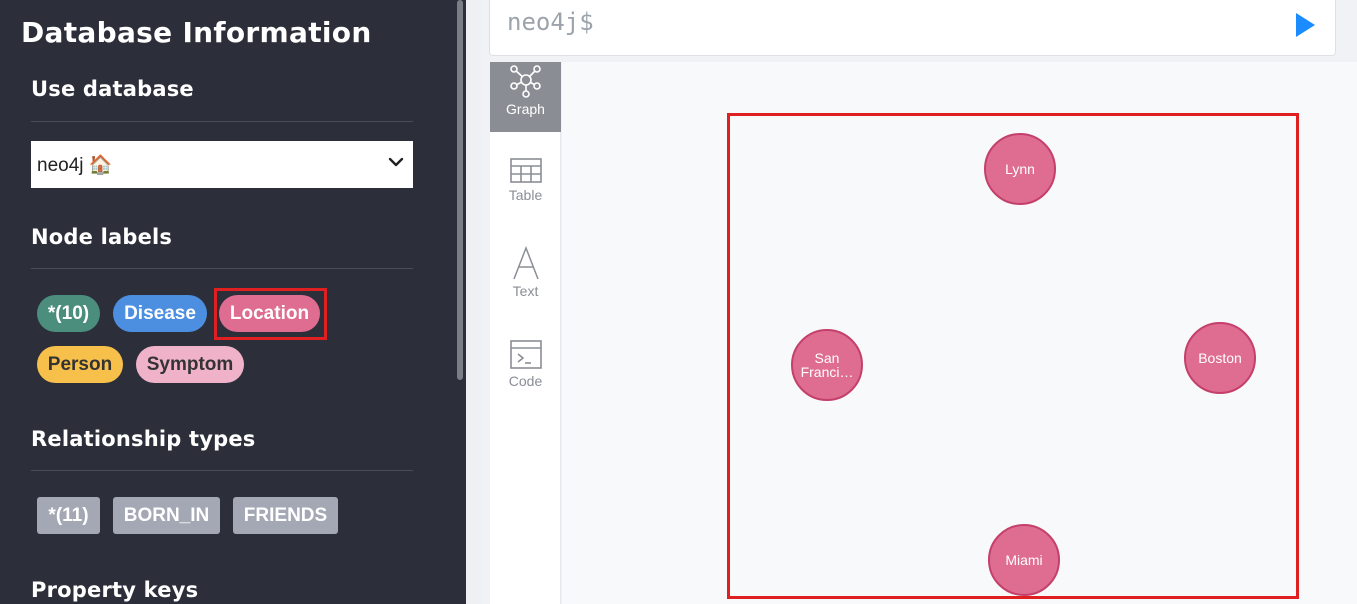 The image size is (1357, 604). I want to click on tab-text: Text, so click(525, 276).